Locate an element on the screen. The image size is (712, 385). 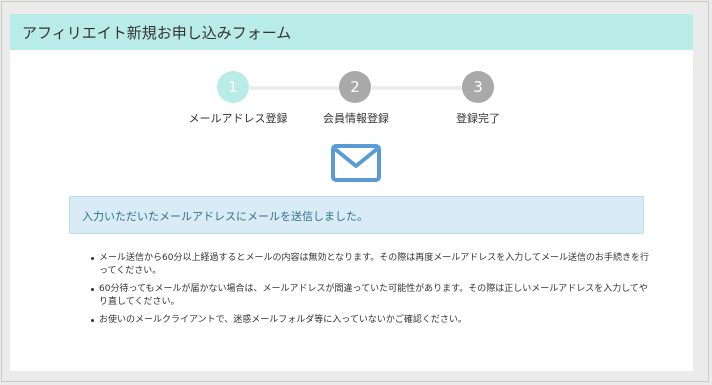
step-3-number: 3 is located at coordinates (478, 87).